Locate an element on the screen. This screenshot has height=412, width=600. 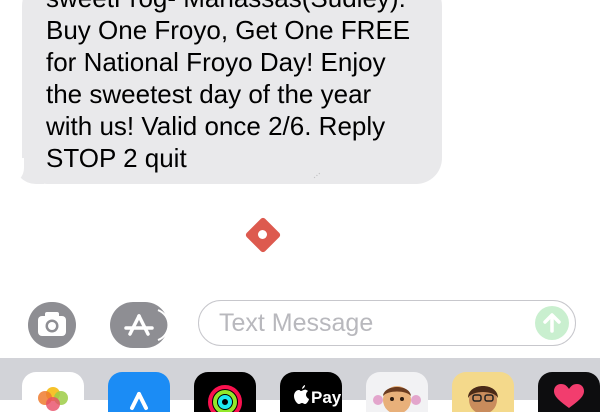
message-bubble-tail-cutout is located at coordinates (13, 171).